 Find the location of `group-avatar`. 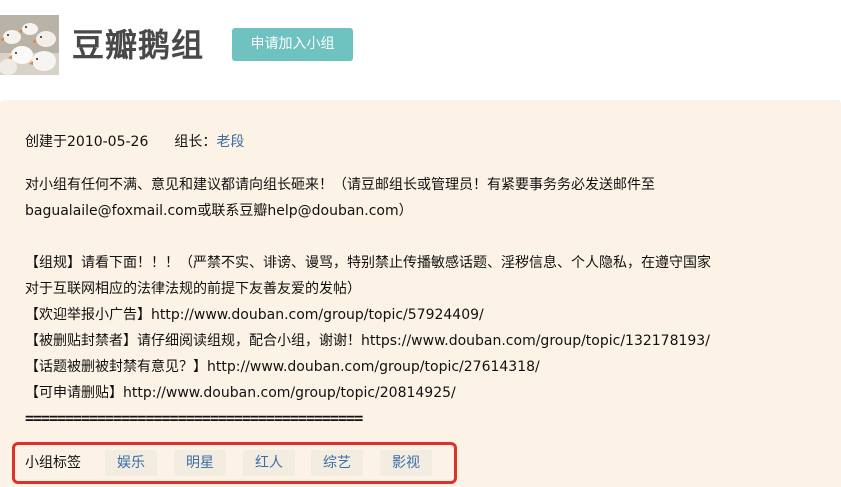

group-avatar is located at coordinates (29, 45).